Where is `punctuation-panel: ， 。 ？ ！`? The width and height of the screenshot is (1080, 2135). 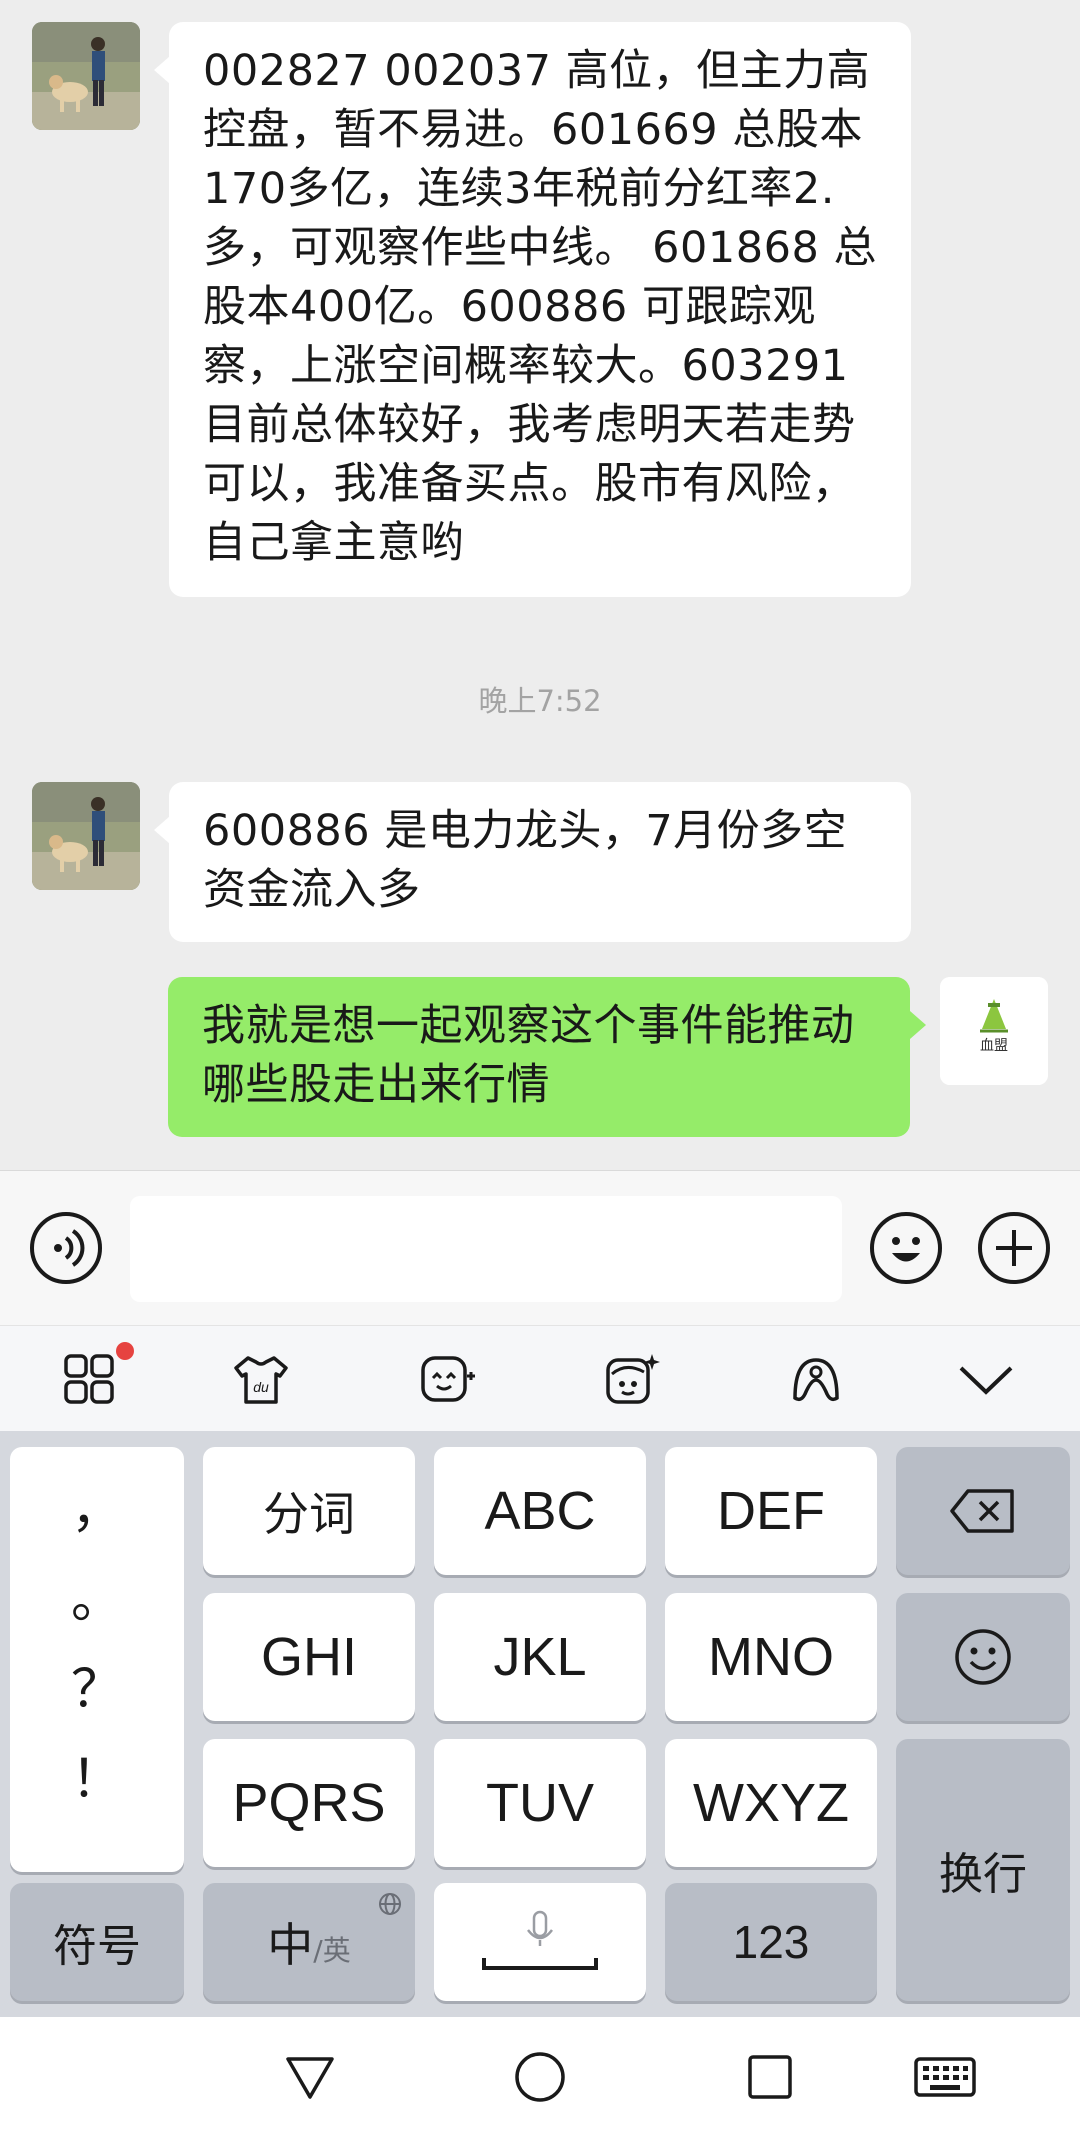
punctuation-panel: ， 。 ？ ！ is located at coordinates (97, 1659).